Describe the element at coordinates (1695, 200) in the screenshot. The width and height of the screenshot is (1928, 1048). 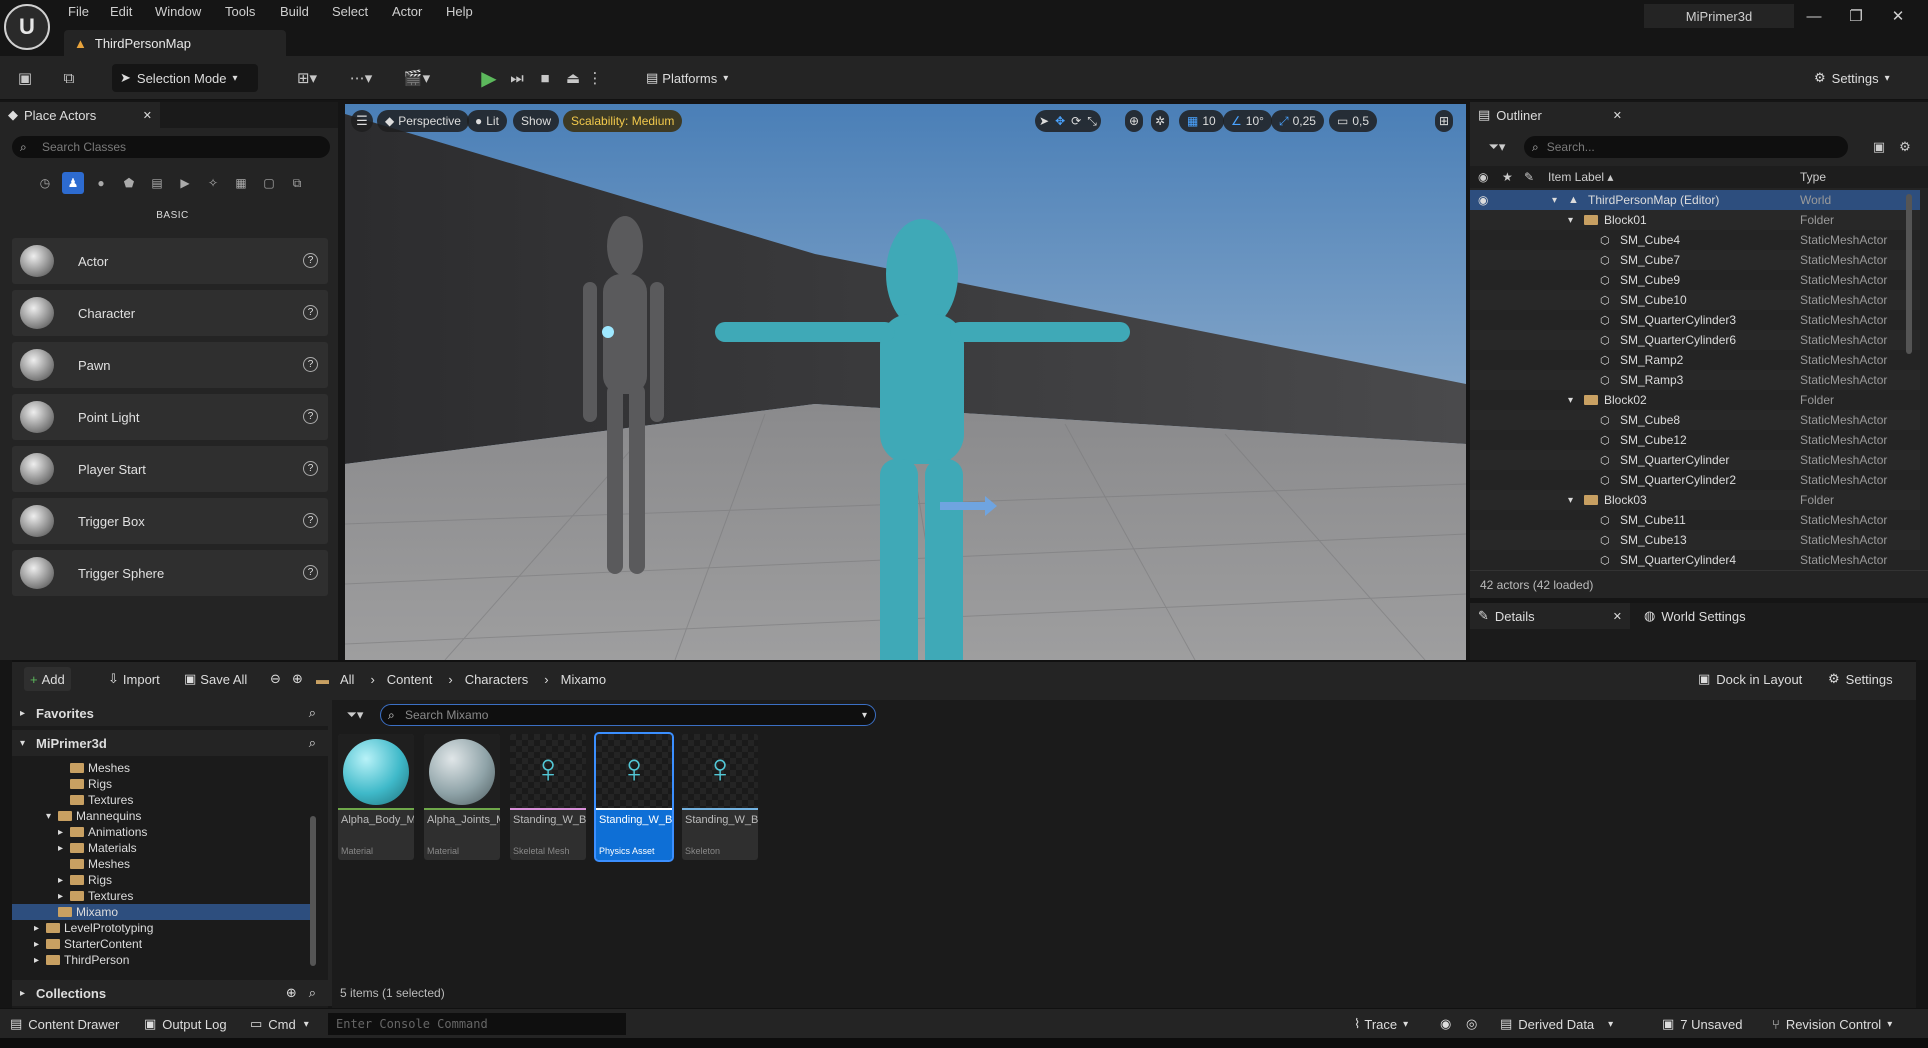
I see `outliner-row: ◉ ▾ ▲ ThirdPersonMap (Editor) World` at that location.